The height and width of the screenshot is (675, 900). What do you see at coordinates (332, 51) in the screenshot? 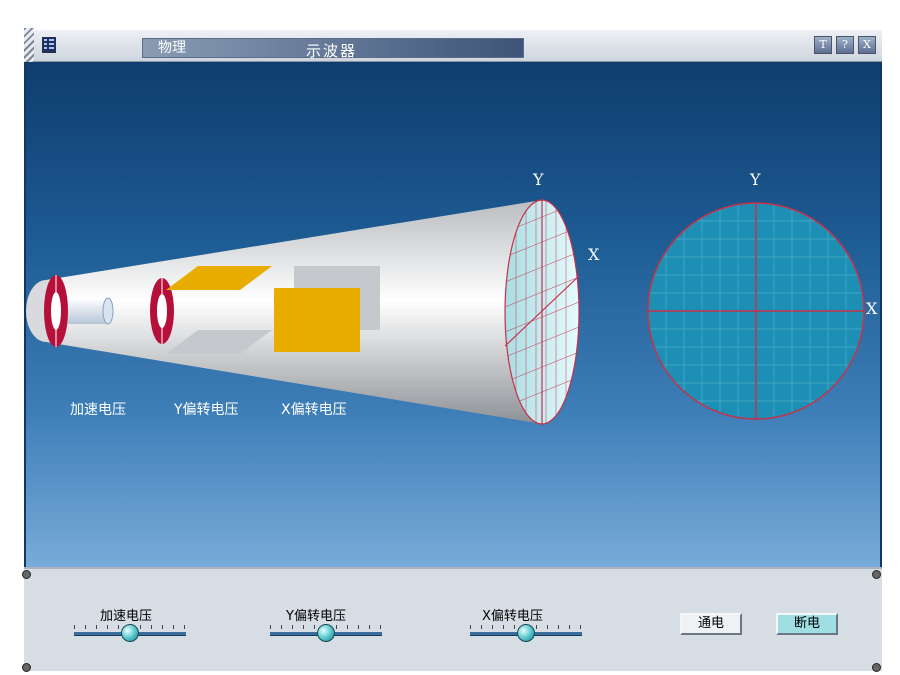
I see `app-title: 示波器` at bounding box center [332, 51].